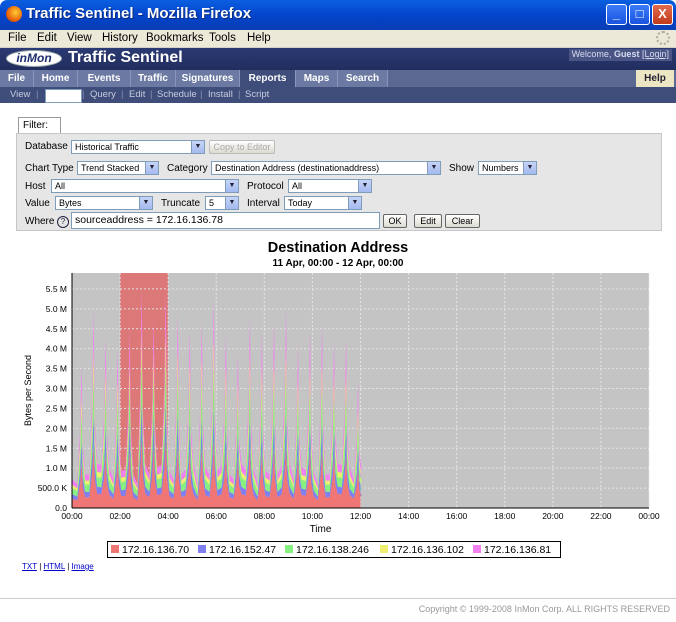 The width and height of the screenshot is (676, 622). Describe the element at coordinates (500, 168) in the screenshot. I see `show-value: Numbers` at that location.